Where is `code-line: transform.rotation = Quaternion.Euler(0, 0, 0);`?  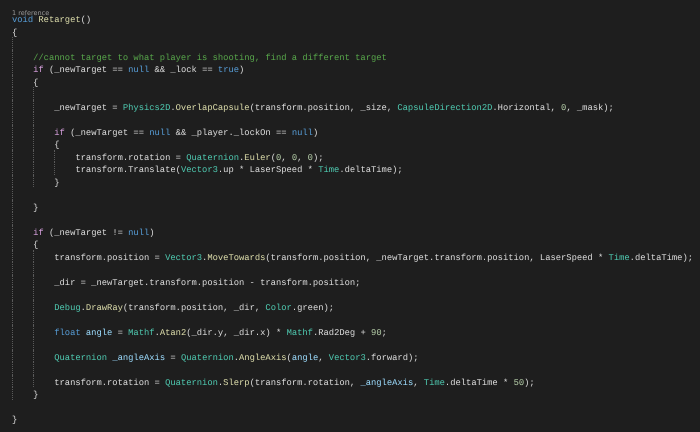
code-line: transform.rotation = Quaternion.Euler(0, 0, 0); is located at coordinates (199, 158).